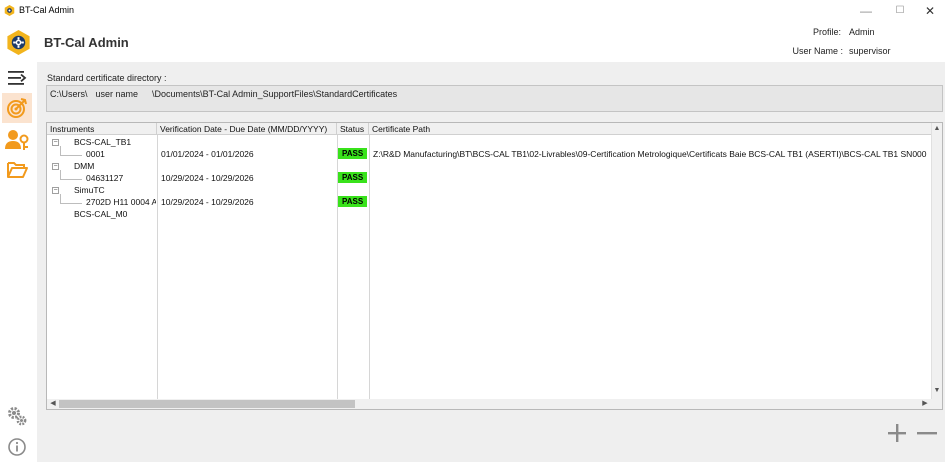 Image resolution: width=945 pixels, height=462 pixels. I want to click on sidebar-settings-button, so click(17, 416).